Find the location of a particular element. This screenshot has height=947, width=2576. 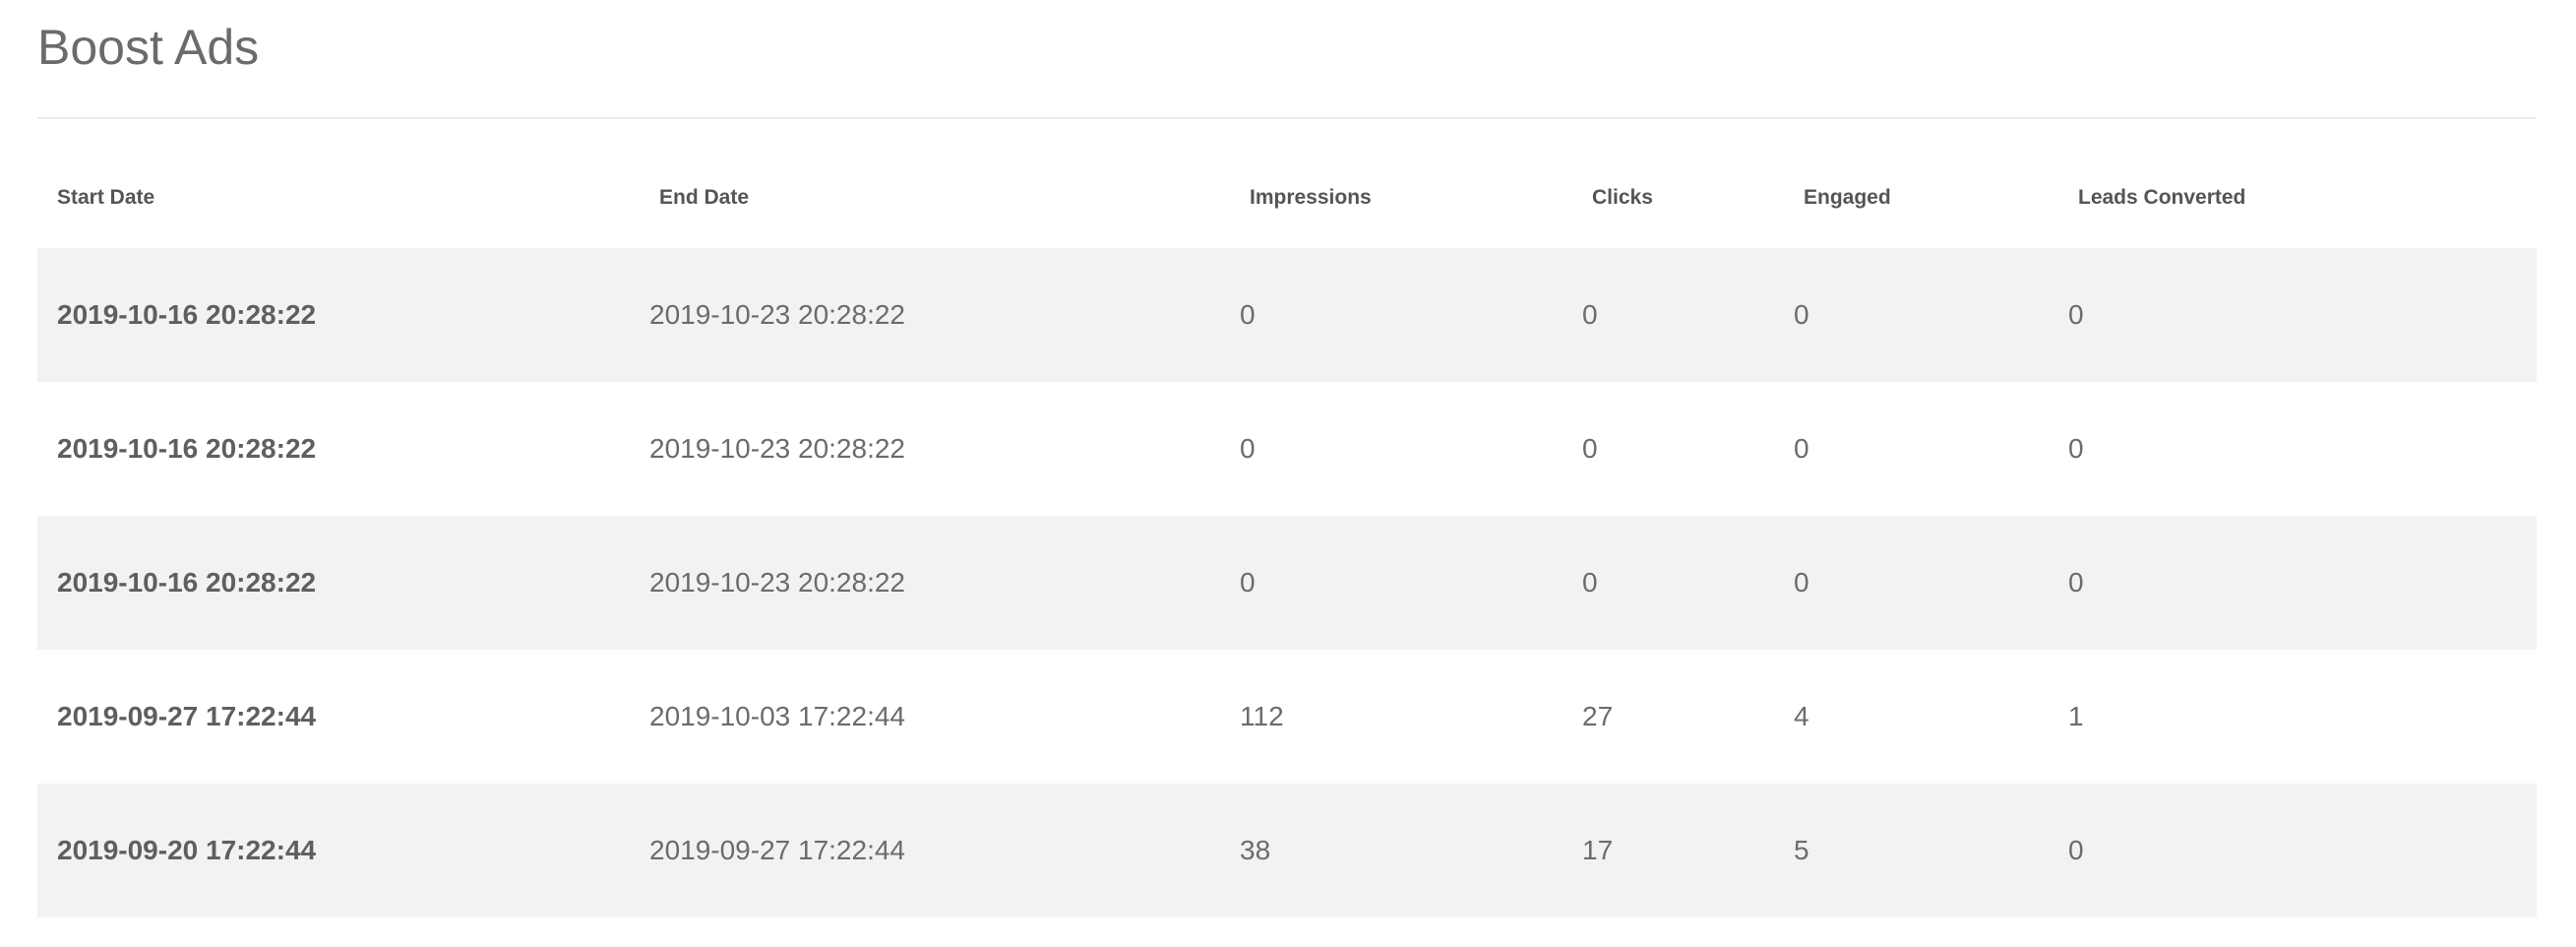

engaged-cell: 4 is located at coordinates (1931, 717).